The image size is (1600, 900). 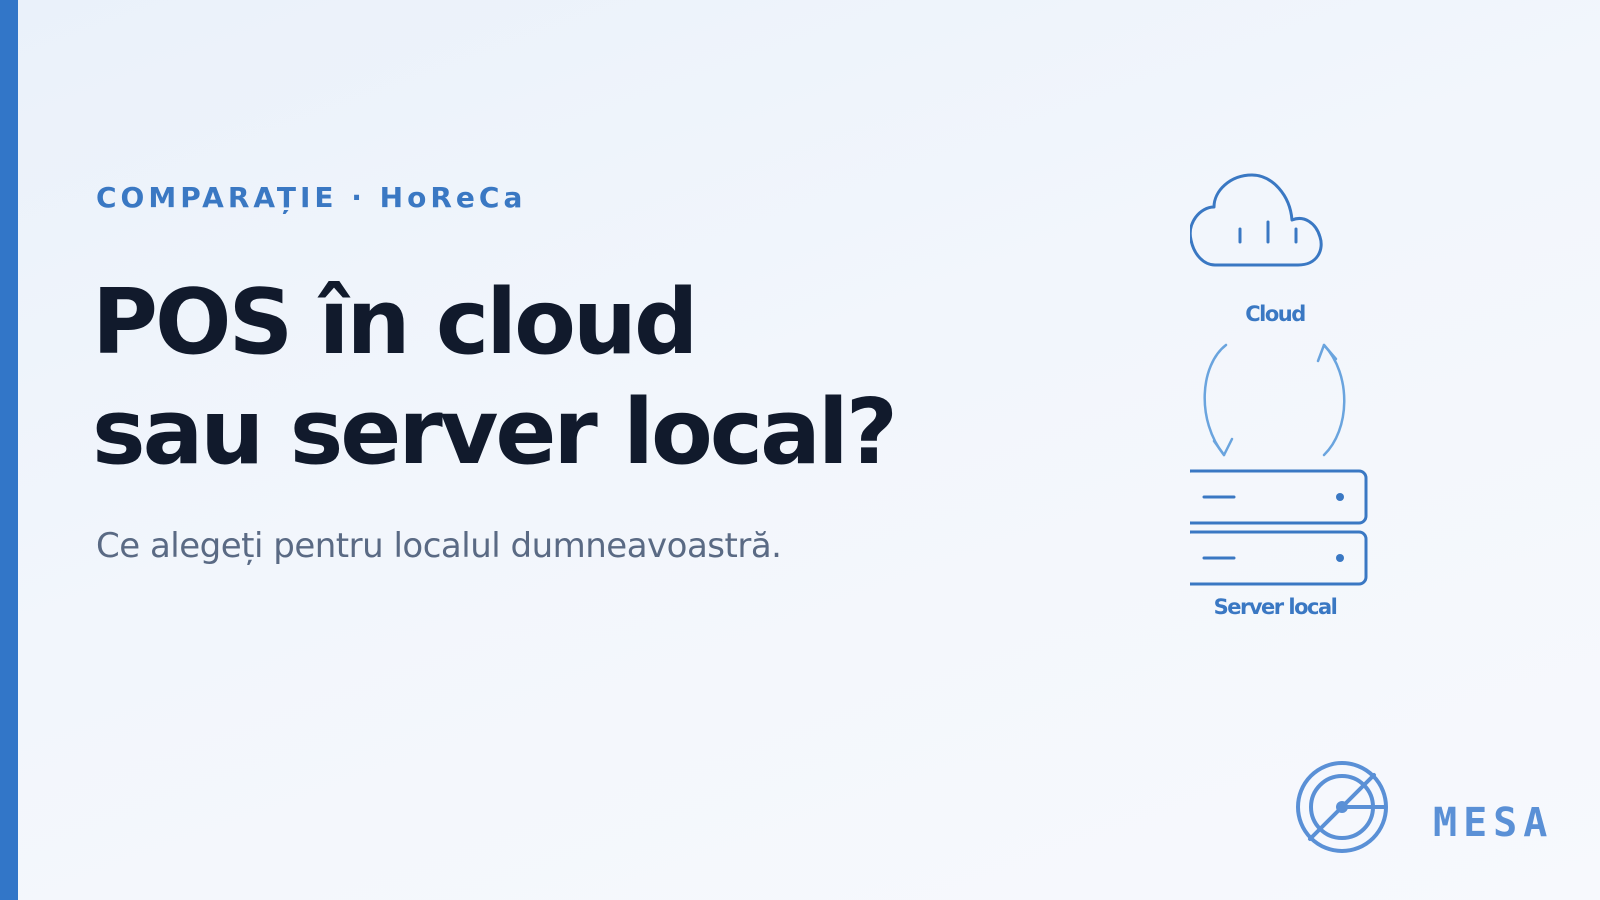 What do you see at coordinates (495, 432) in the screenshot?
I see `title-line-2: sau server local?` at bounding box center [495, 432].